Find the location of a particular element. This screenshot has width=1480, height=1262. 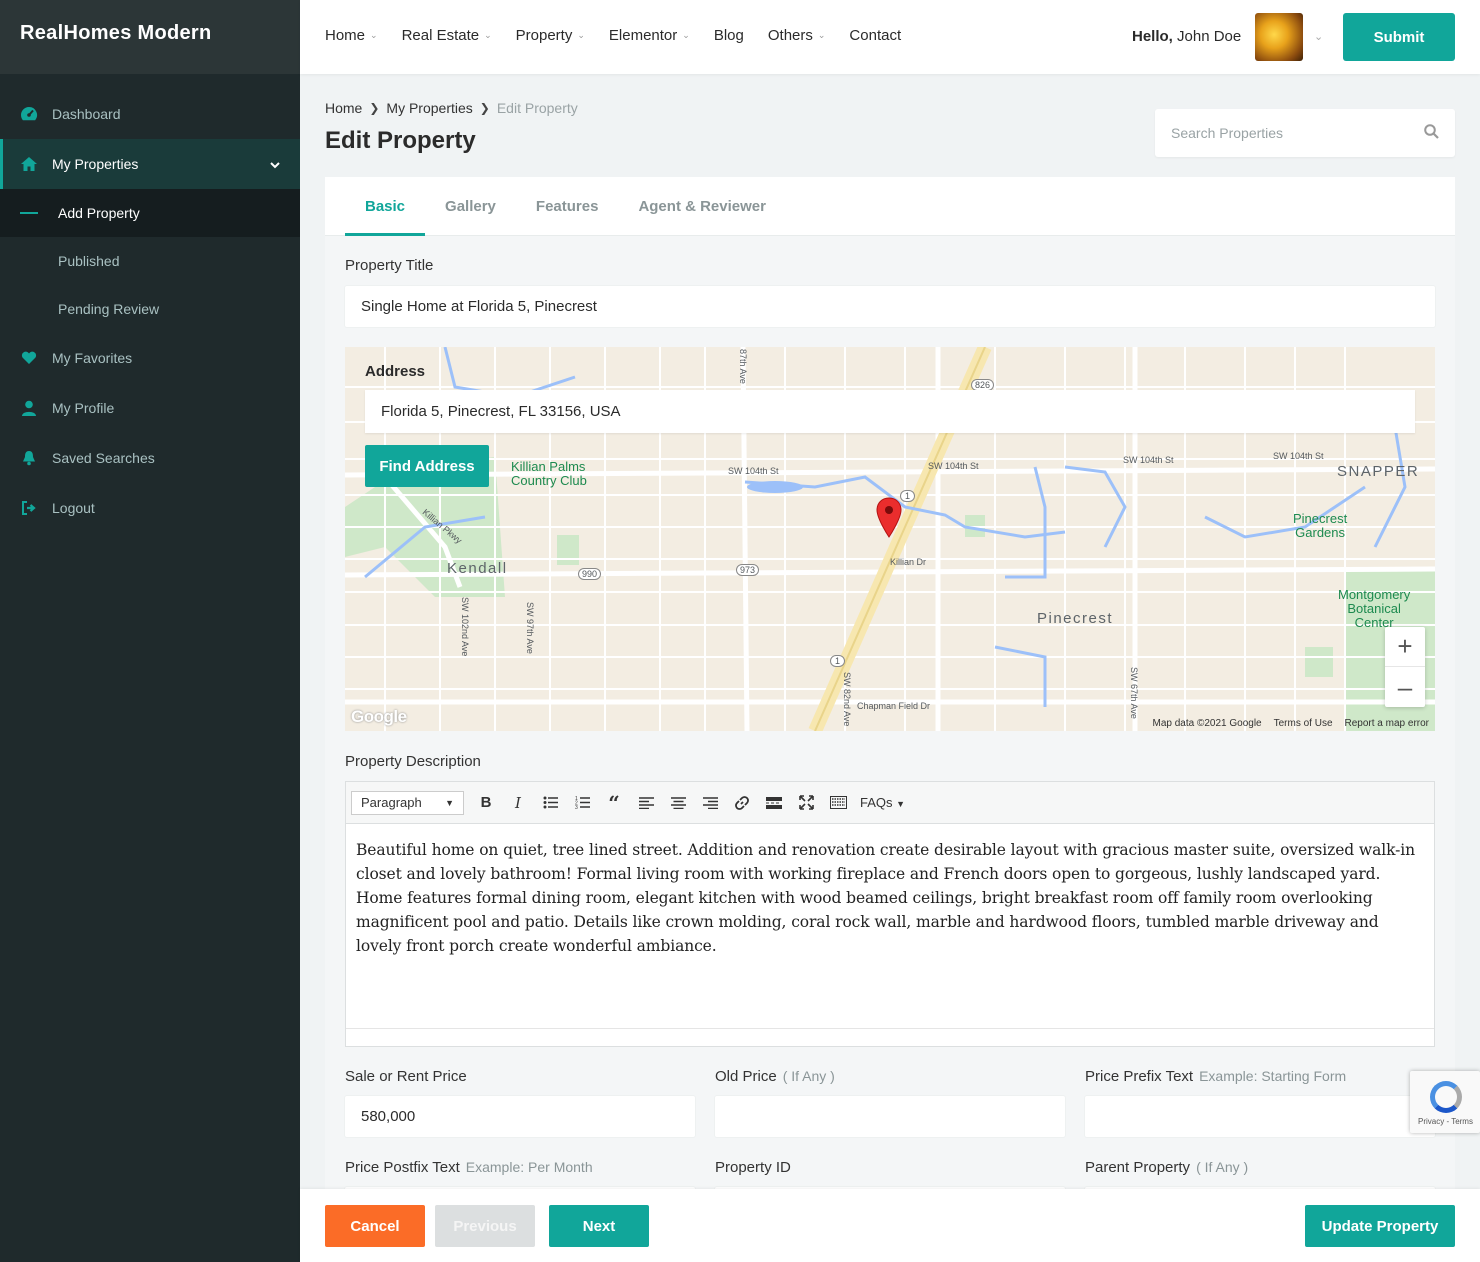

property-title-input: Single Home at Florida 5, Pinecrest is located at coordinates (890, 306).